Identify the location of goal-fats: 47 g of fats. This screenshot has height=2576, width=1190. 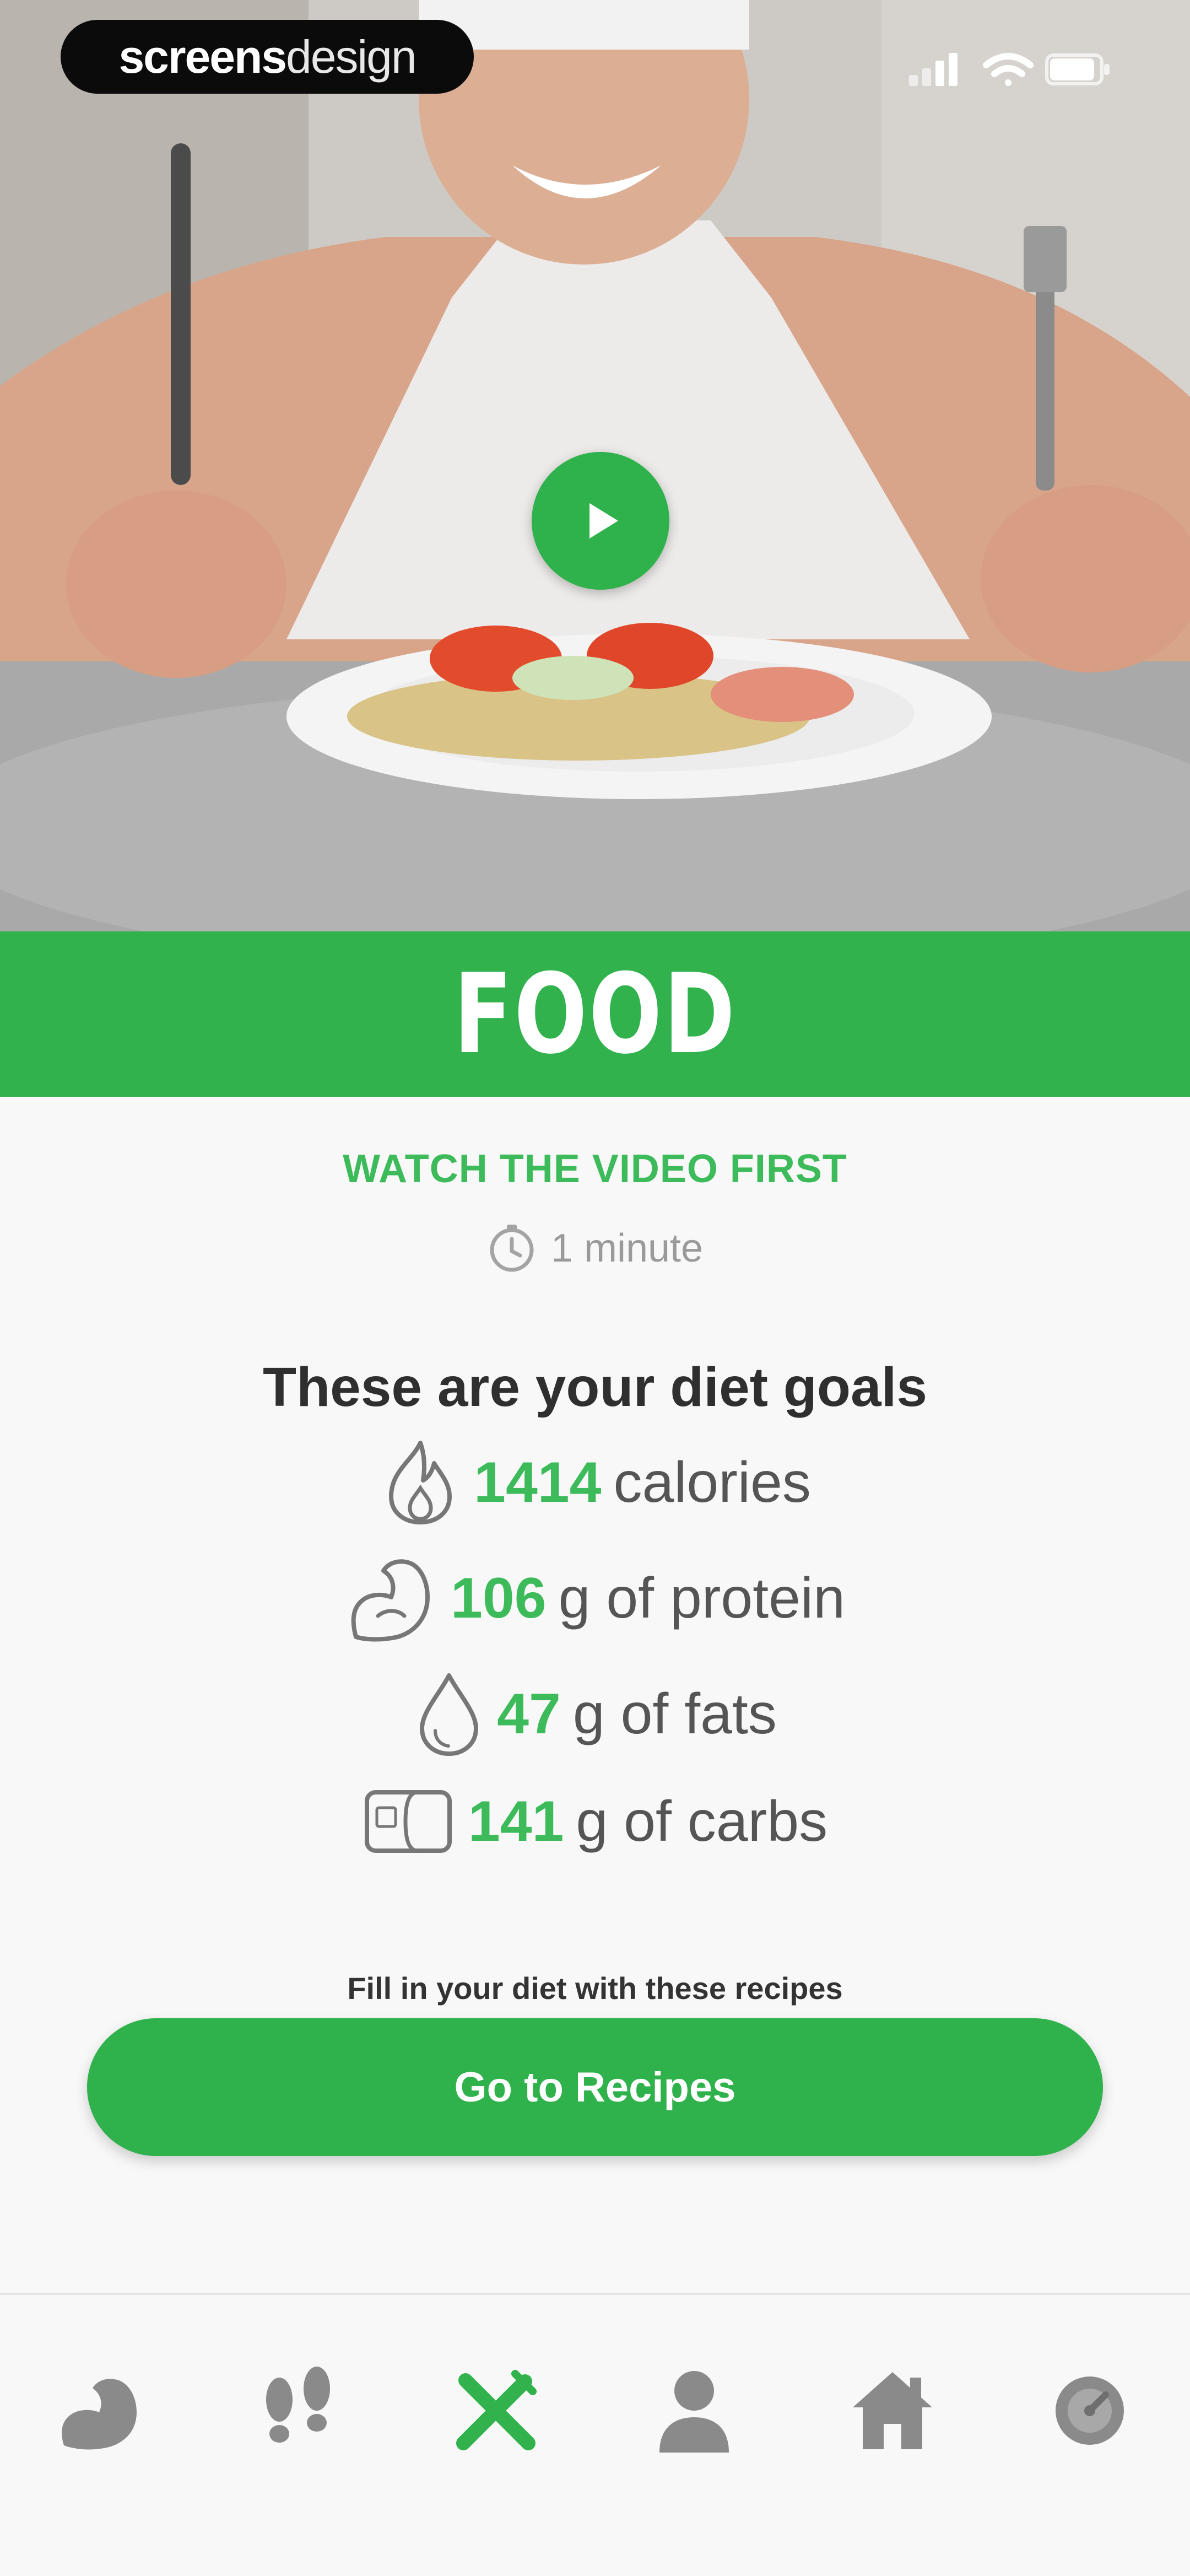
(595, 1714).